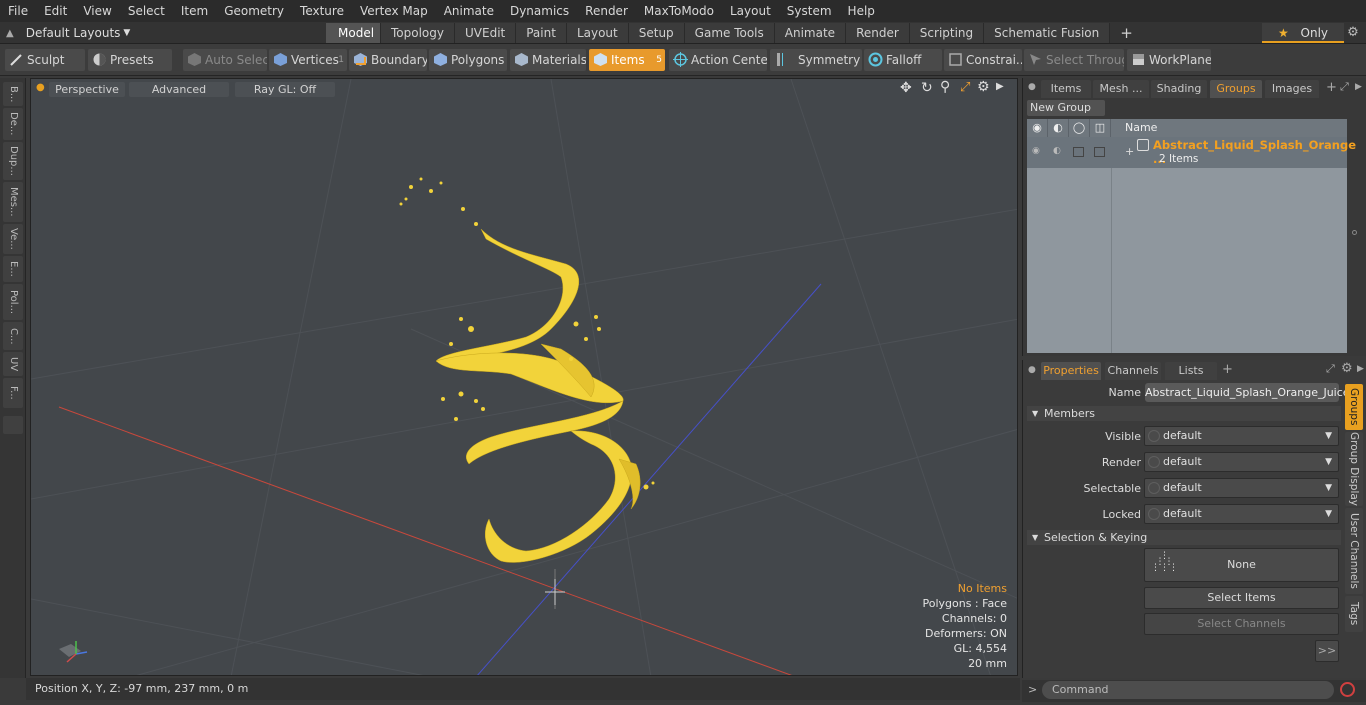  Describe the element at coordinates (1354, 407) in the screenshot. I see `side-tab-groups: Groups` at that location.